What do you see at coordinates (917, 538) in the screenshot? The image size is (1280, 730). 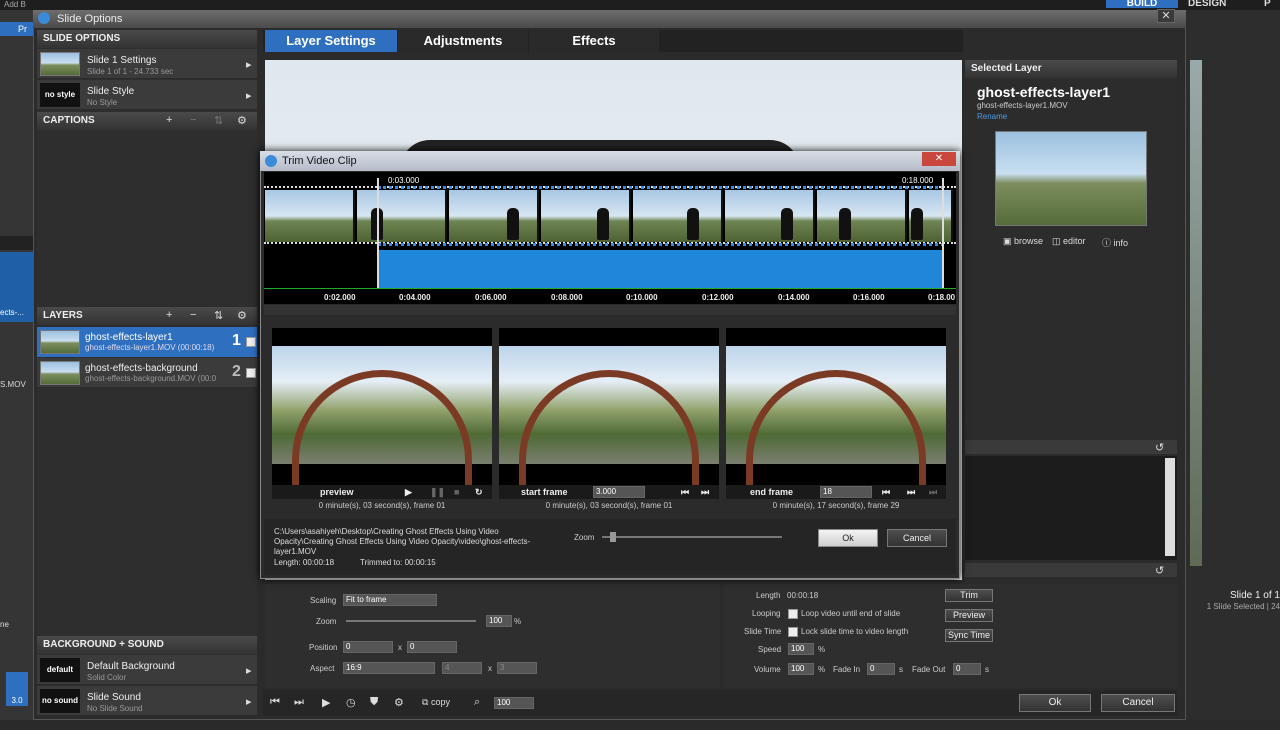 I see `dialog-cancel-button: Cancel` at bounding box center [917, 538].